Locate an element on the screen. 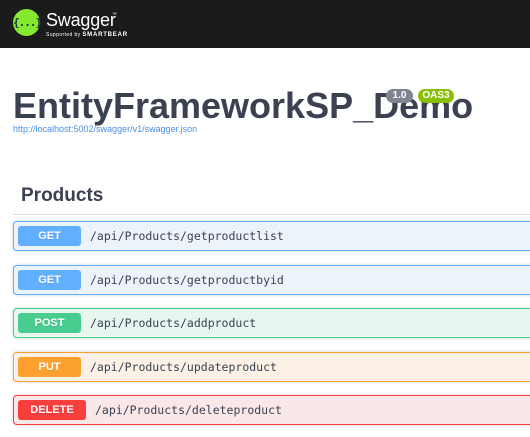 The image size is (530, 437). oas-badge: OAS3 is located at coordinates (436, 96).